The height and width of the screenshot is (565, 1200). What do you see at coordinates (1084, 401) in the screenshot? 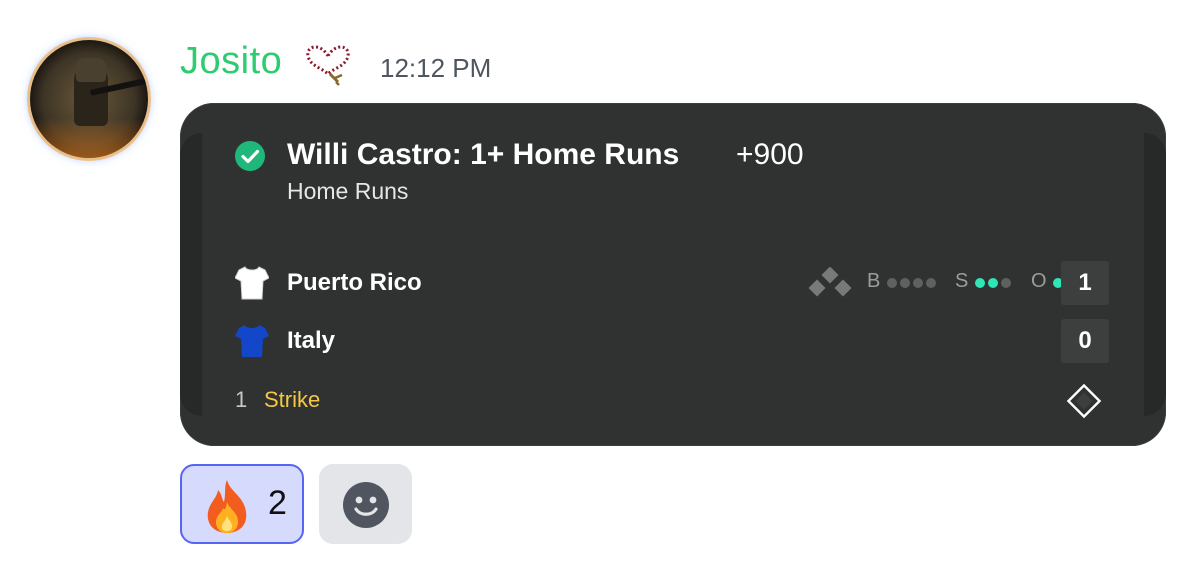
I see `diamond-outline-icon` at bounding box center [1084, 401].